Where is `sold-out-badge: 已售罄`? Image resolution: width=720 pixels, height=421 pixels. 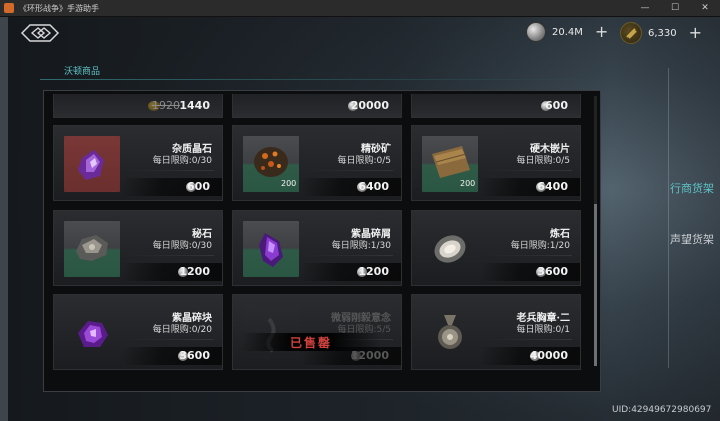 sold-out-badge: 已售罄 is located at coordinates (311, 342).